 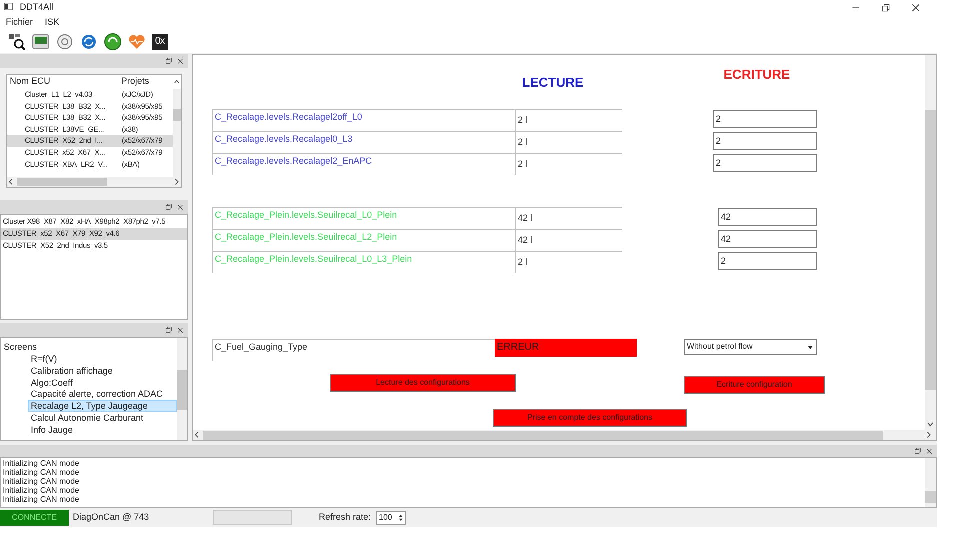 What do you see at coordinates (177, 82) in the screenshot?
I see `scroll-up-icon` at bounding box center [177, 82].